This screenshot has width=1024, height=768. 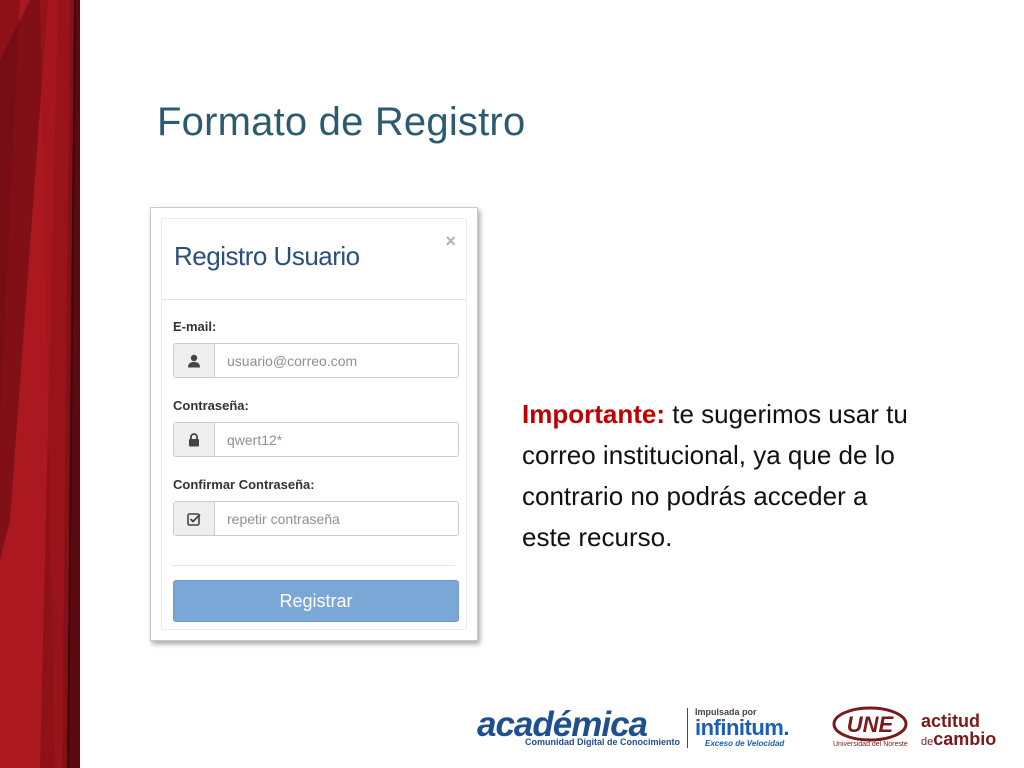 I want to click on academica-tagline: Comunidad Digital de Conocimiento, so click(x=602, y=742).